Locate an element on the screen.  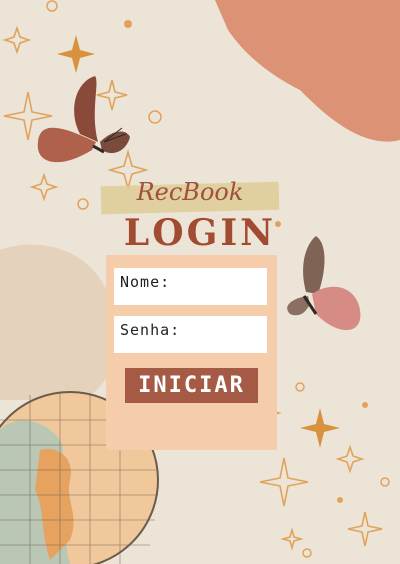
password-label: Senha: is located at coordinates (150, 330).